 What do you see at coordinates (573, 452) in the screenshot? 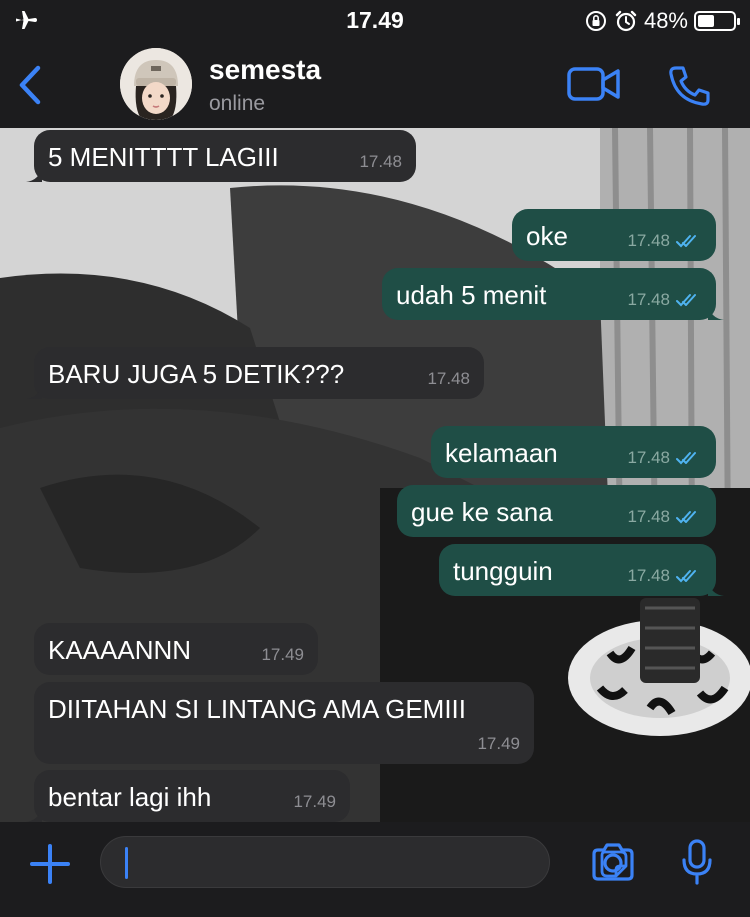
I see `outgoing-message-bubble: kelamaan 17.48` at bounding box center [573, 452].